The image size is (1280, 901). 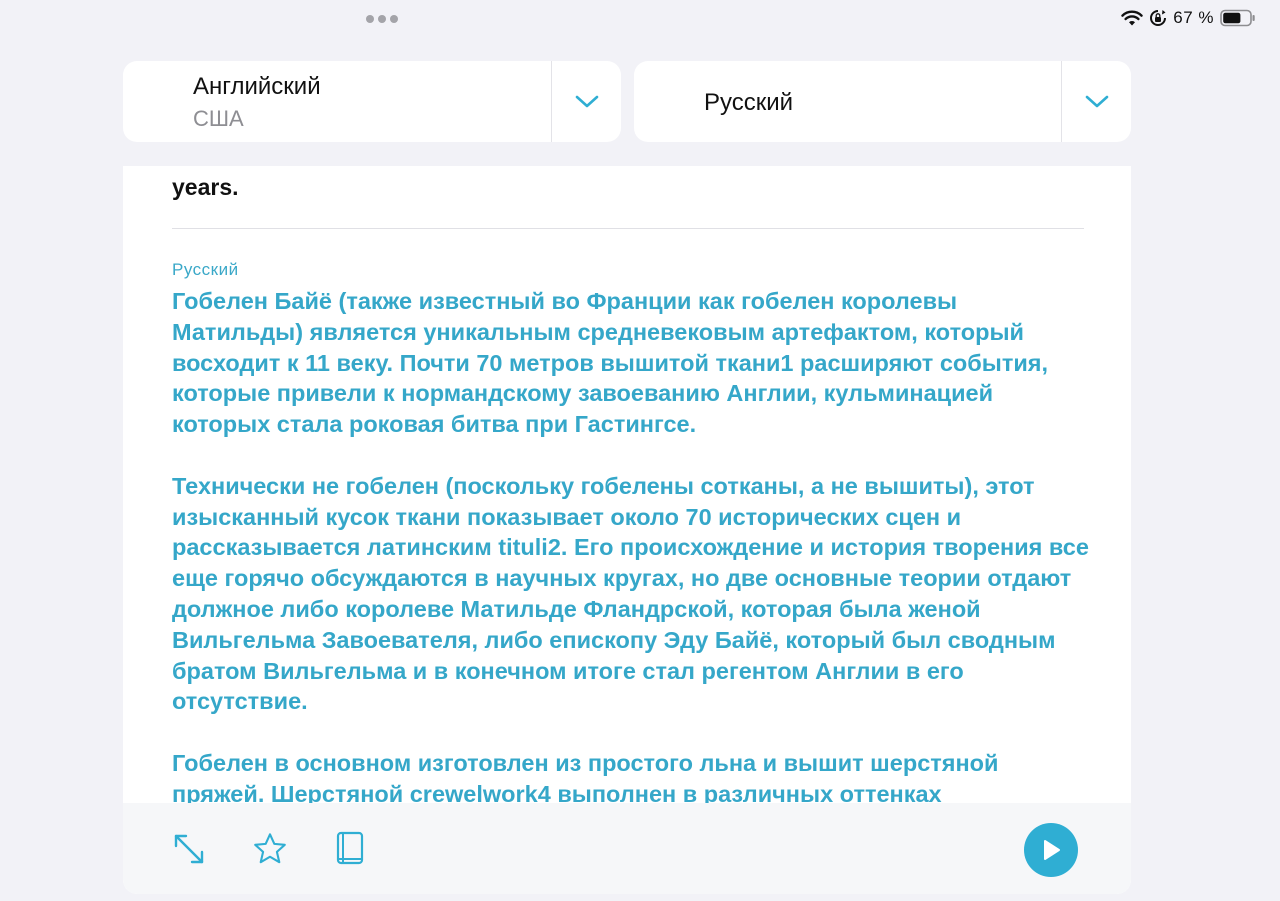 What do you see at coordinates (1193, 17) in the screenshot?
I see `battery-percentage: 67 %` at bounding box center [1193, 17].